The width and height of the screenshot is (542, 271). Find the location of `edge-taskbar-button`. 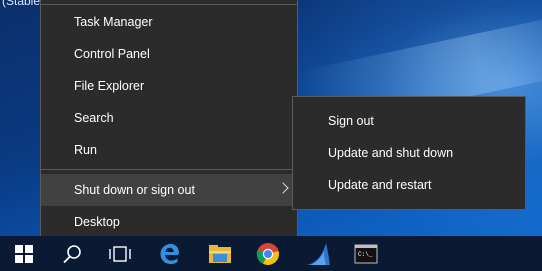

edge-taskbar-button is located at coordinates (170, 253).